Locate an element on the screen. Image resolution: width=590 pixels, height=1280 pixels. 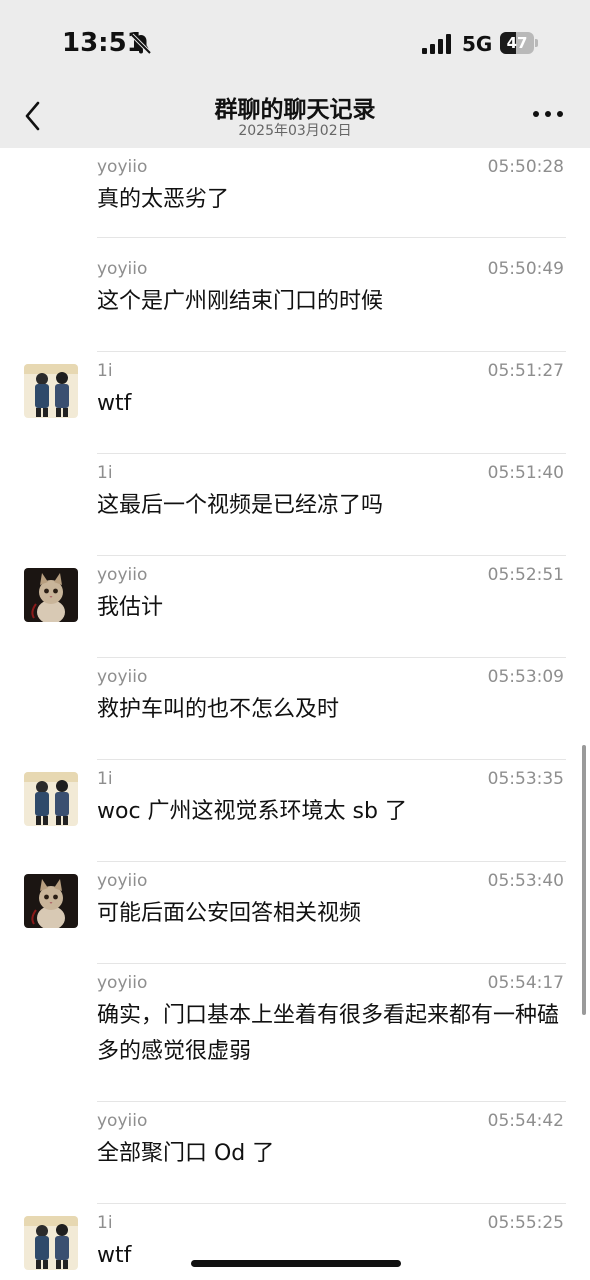
message-time: 05:55:25 is located at coordinates (525, 1223).